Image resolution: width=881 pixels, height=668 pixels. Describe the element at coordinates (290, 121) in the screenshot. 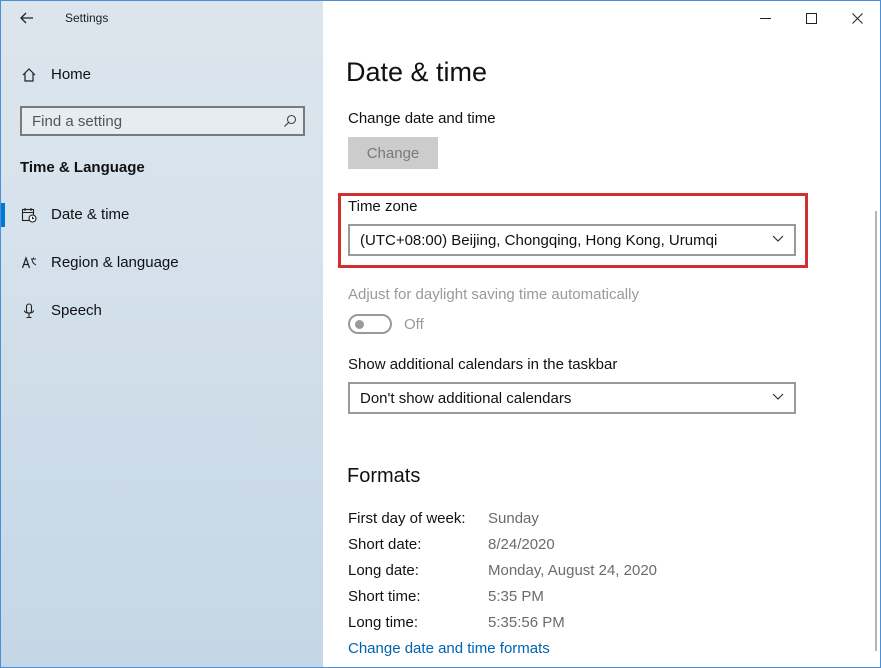

I see `search-icon` at that location.